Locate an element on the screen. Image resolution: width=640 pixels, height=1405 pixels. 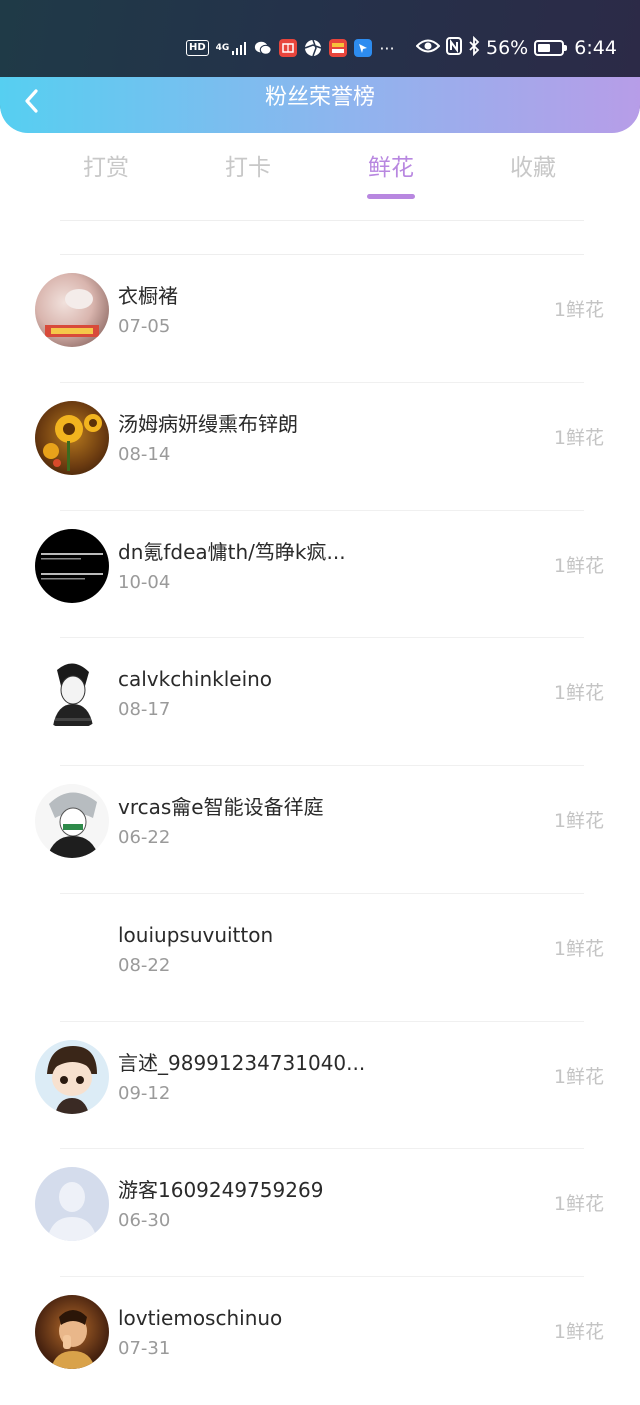
tab-label: 收藏 is located at coordinates (533, 168).